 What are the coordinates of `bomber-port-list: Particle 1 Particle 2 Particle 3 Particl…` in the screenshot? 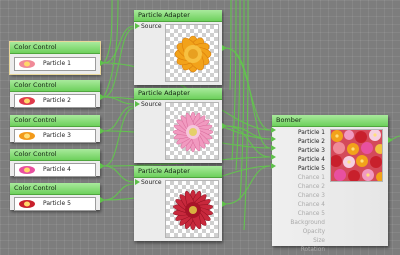 It's located at (299, 192).